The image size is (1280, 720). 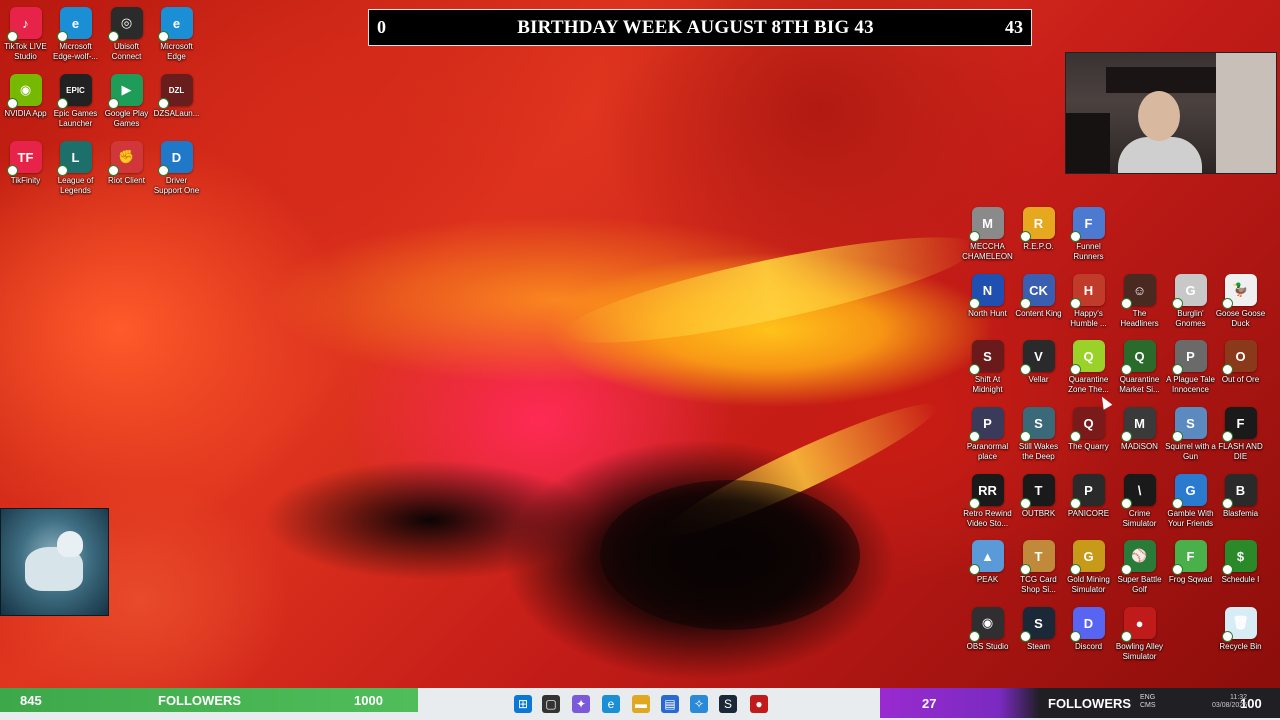 I want to click on clock: 11:32 03/08/2025, so click(x=1229, y=702).